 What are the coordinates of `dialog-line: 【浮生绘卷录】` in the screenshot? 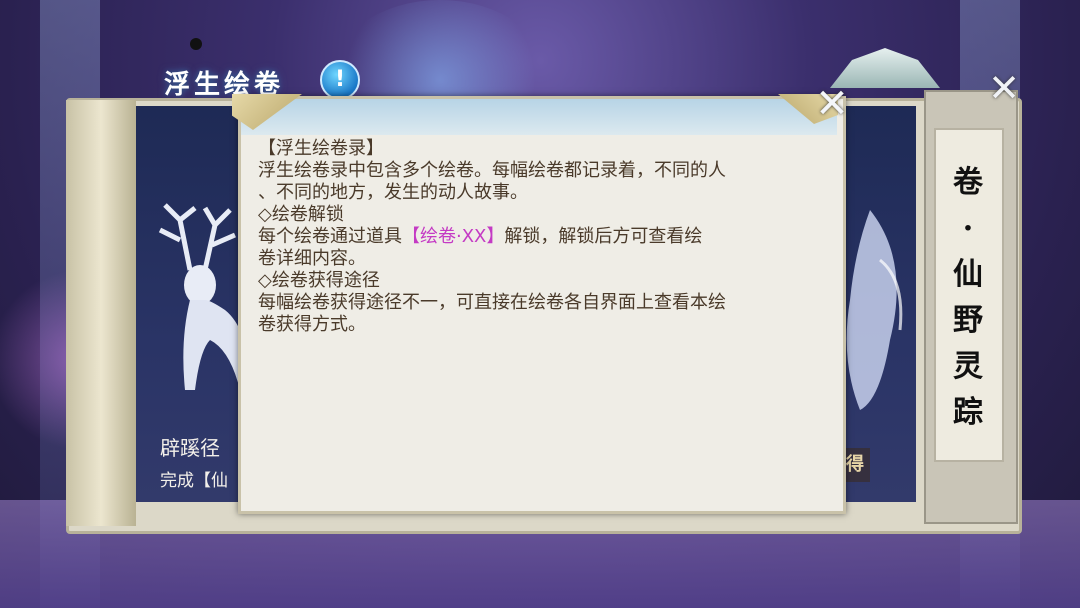 It's located at (321, 148).